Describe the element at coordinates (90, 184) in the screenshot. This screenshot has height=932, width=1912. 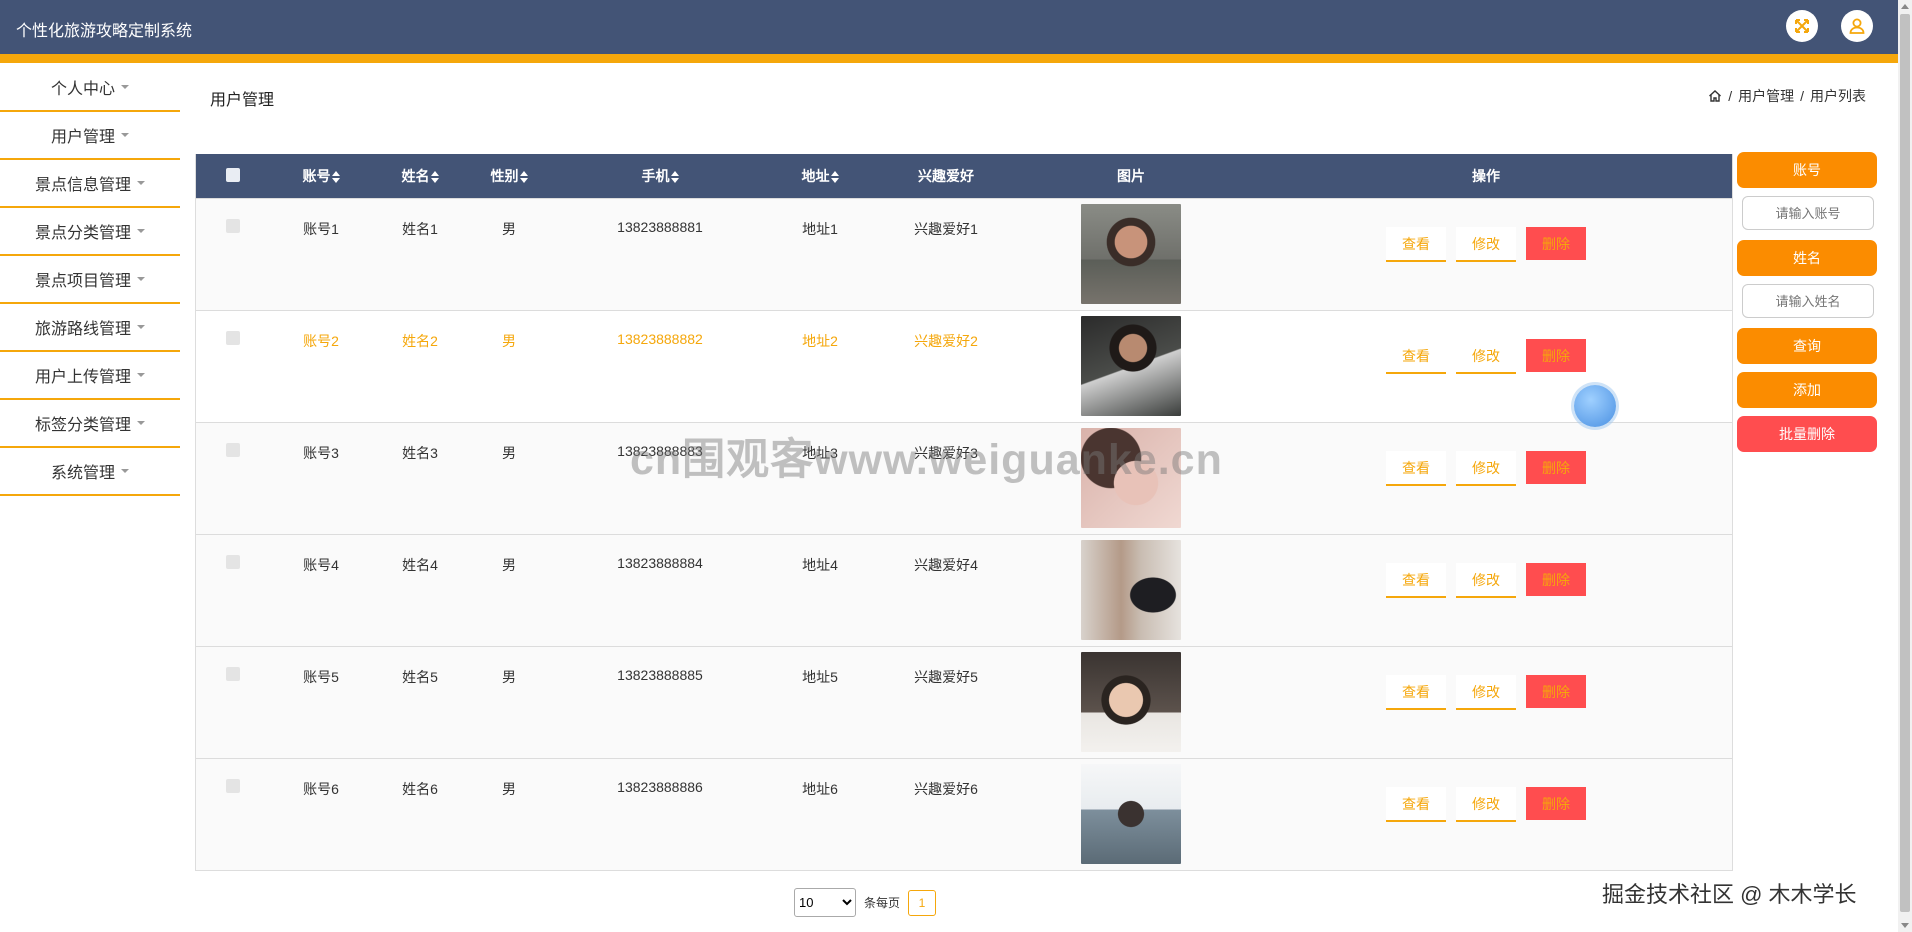
I see `sidebar-item-attraction-info: 景点信息管理` at that location.